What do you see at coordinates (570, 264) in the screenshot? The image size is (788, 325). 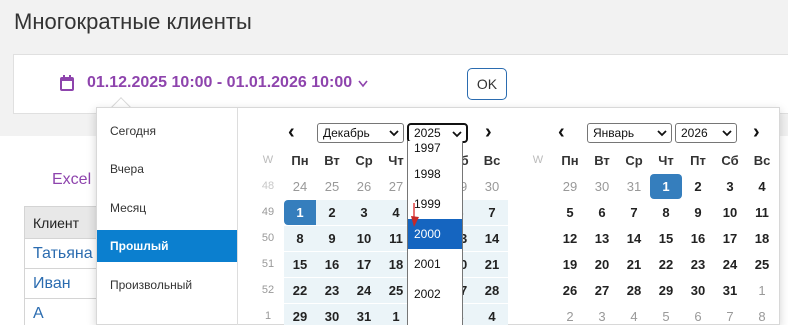 I see `day-cell: 19` at bounding box center [570, 264].